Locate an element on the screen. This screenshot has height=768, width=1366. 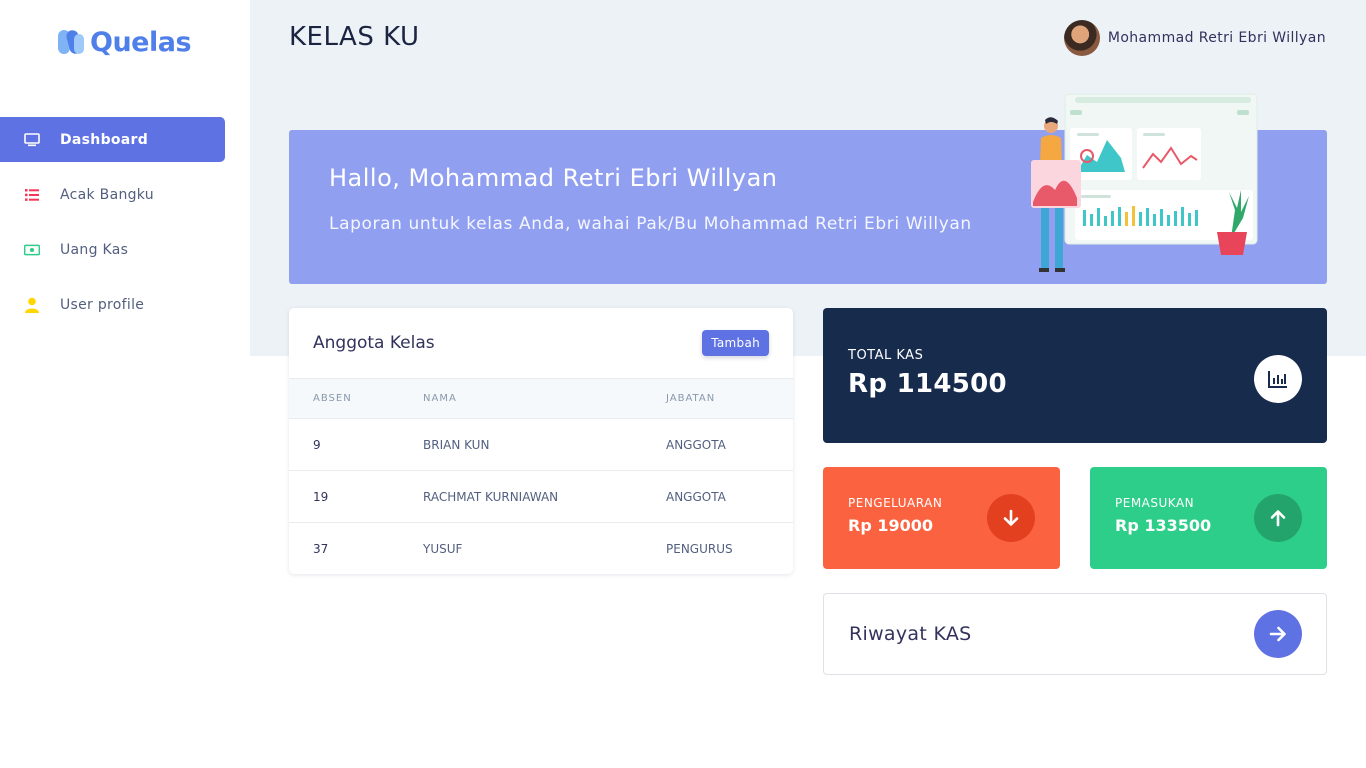
pengeluaran-label: PENGELUARAN is located at coordinates (895, 503).